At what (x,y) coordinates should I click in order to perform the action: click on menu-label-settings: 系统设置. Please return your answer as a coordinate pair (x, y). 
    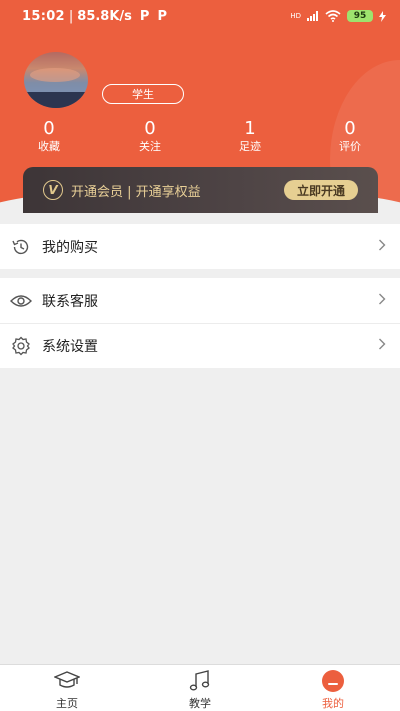
    Looking at the image, I should click on (70, 347).